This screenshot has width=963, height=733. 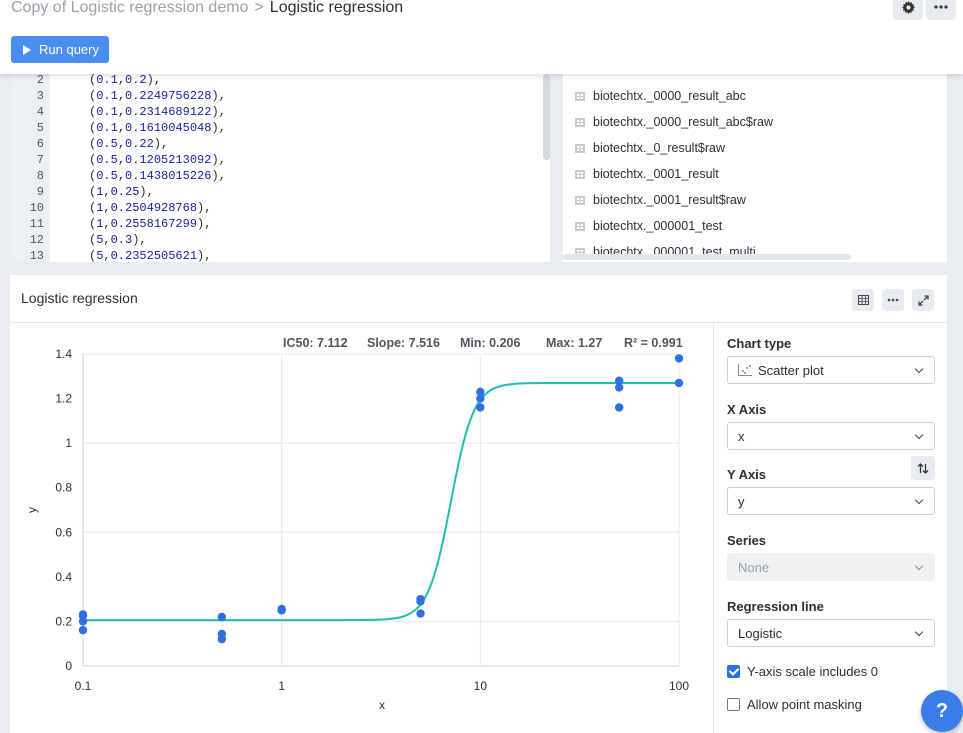 I want to click on code-line: 3 (0.1,0.2249756228),, so click(x=280, y=96).